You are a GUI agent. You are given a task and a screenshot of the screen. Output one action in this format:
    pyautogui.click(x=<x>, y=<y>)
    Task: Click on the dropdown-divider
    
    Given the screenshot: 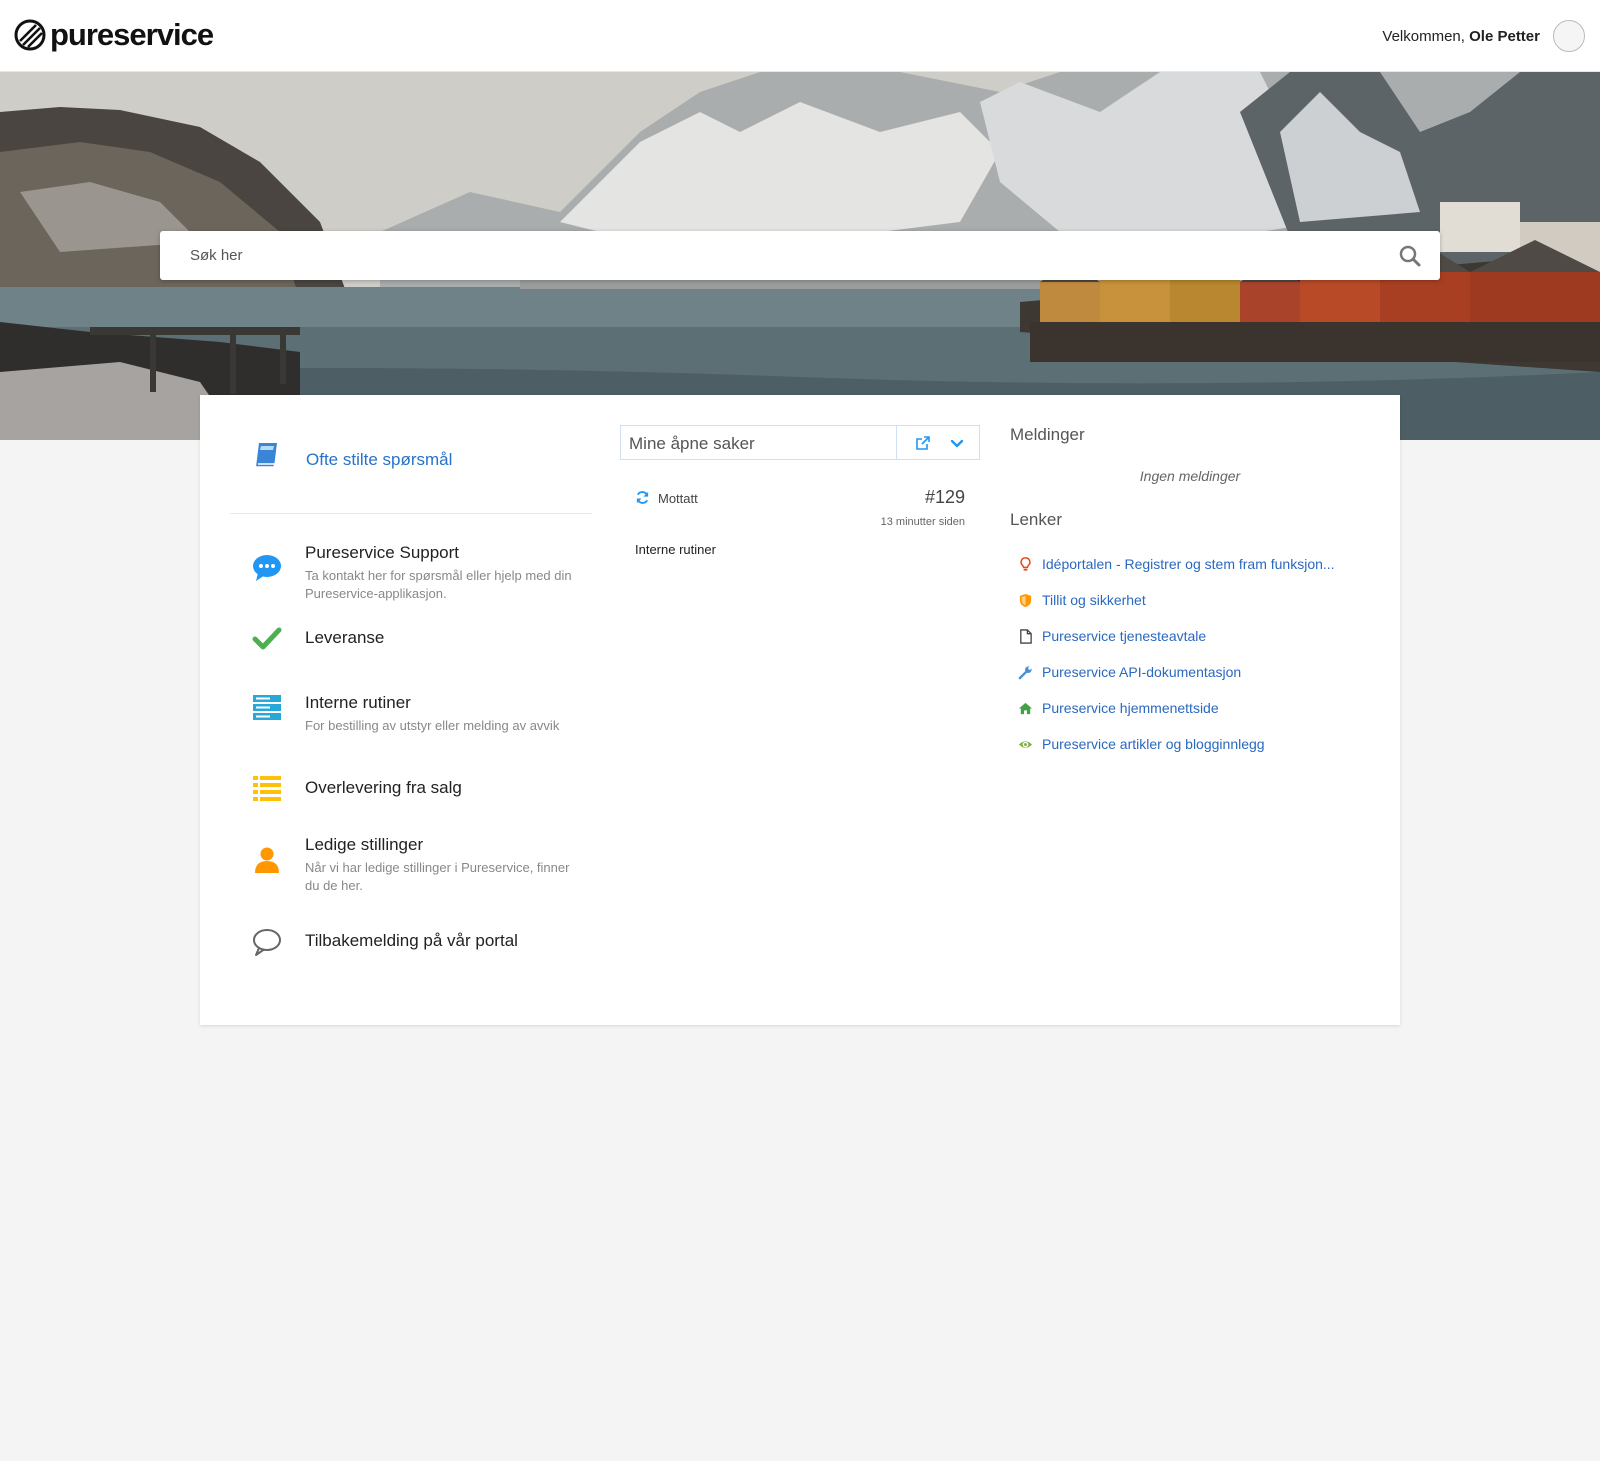 What is the action you would take?
    pyautogui.click(x=896, y=442)
    